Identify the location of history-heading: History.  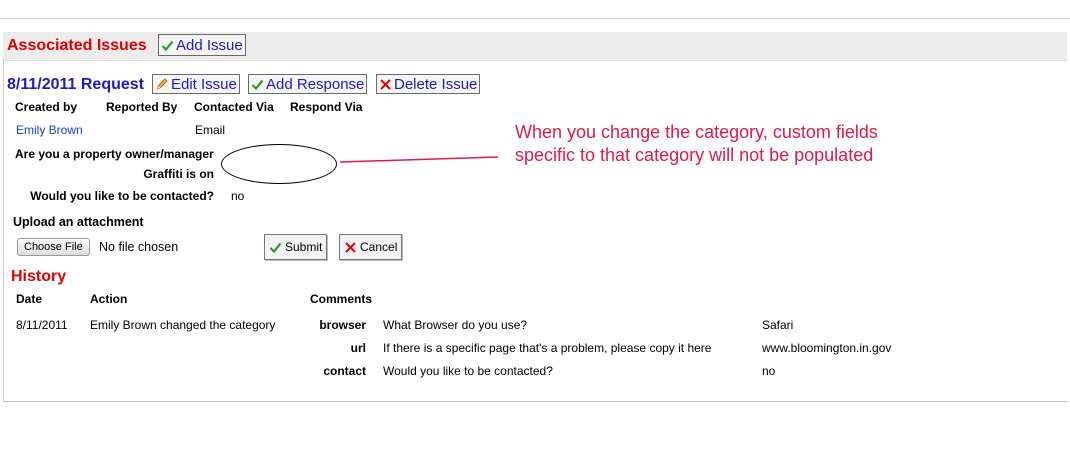
(39, 276).